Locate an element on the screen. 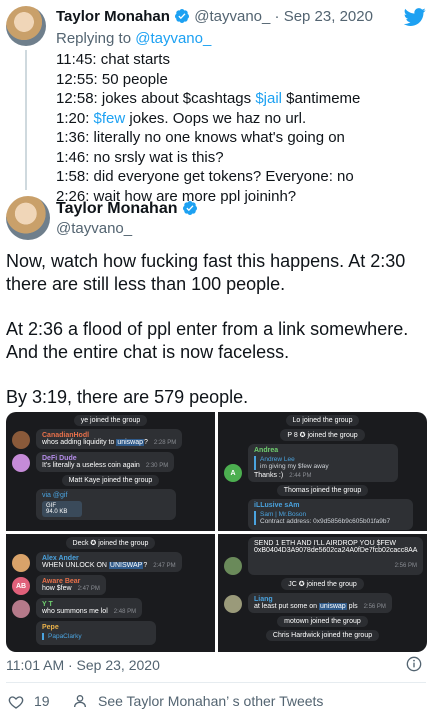 The image size is (432, 715). chat-message: via @gif GIF 94.0 KB is located at coordinates (106, 504).